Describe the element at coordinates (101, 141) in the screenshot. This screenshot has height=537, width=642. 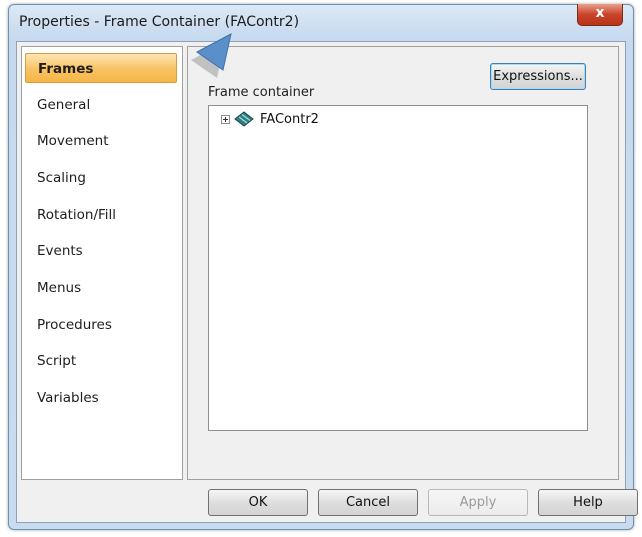
I see `nav-item-movement: Movement` at that location.